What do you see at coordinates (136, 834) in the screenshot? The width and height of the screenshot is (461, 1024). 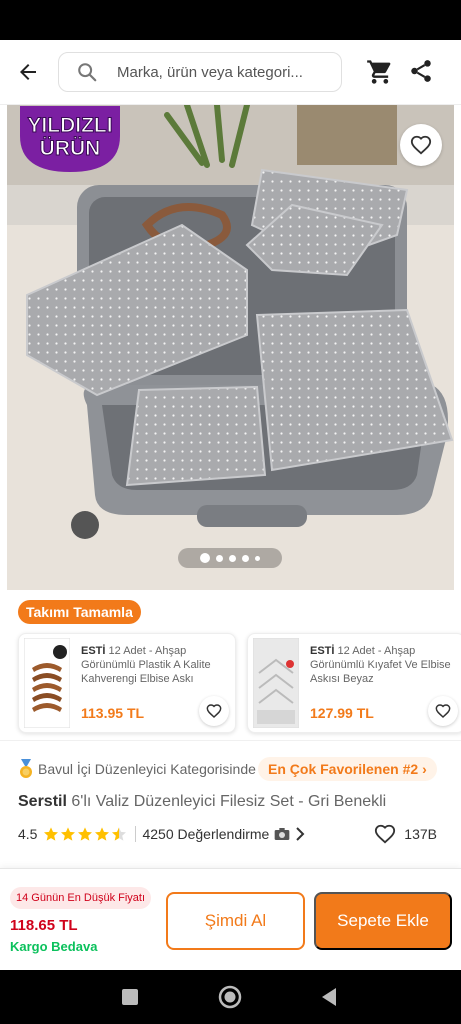 I see `divider` at bounding box center [136, 834].